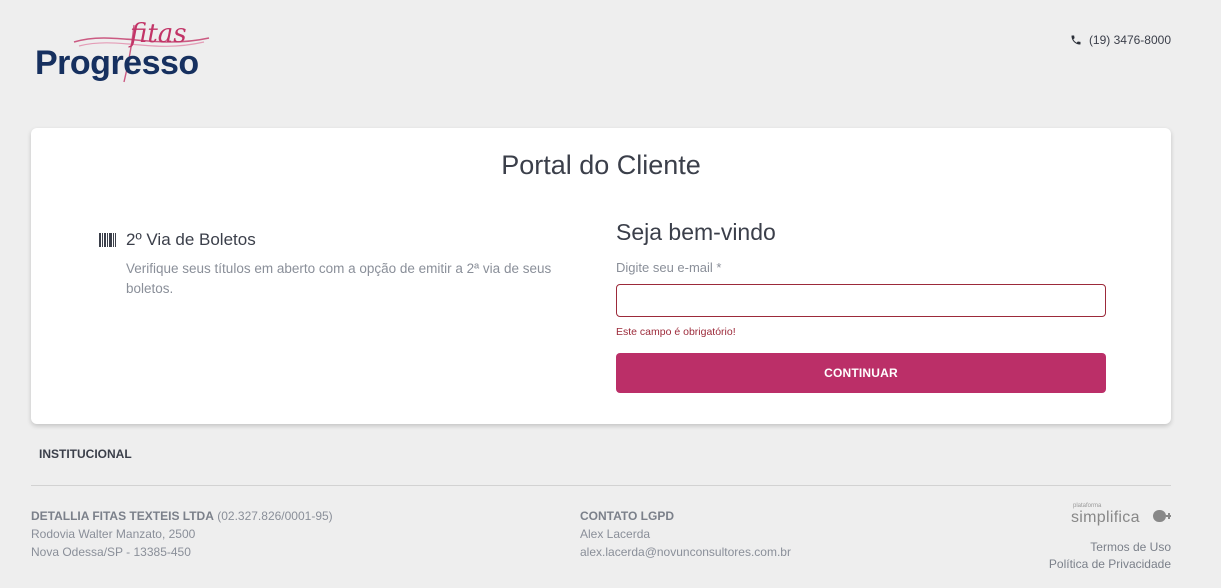  I want to click on email-label: Digite seu e-mail *, so click(669, 267).